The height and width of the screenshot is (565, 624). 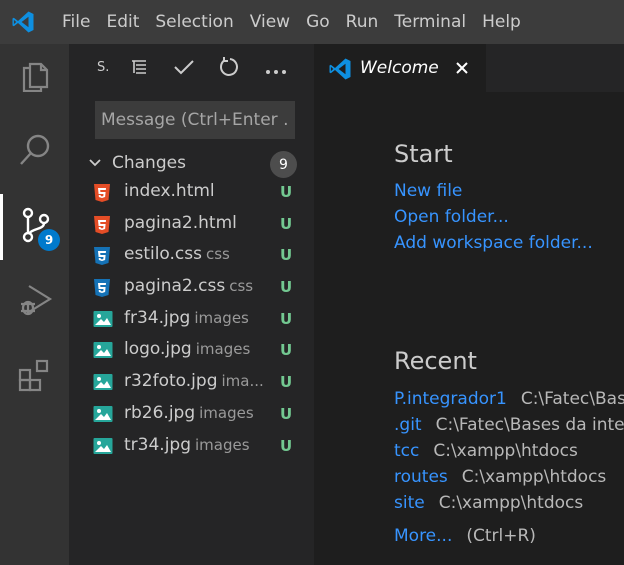 What do you see at coordinates (34, 77) in the screenshot?
I see `explorer-button` at bounding box center [34, 77].